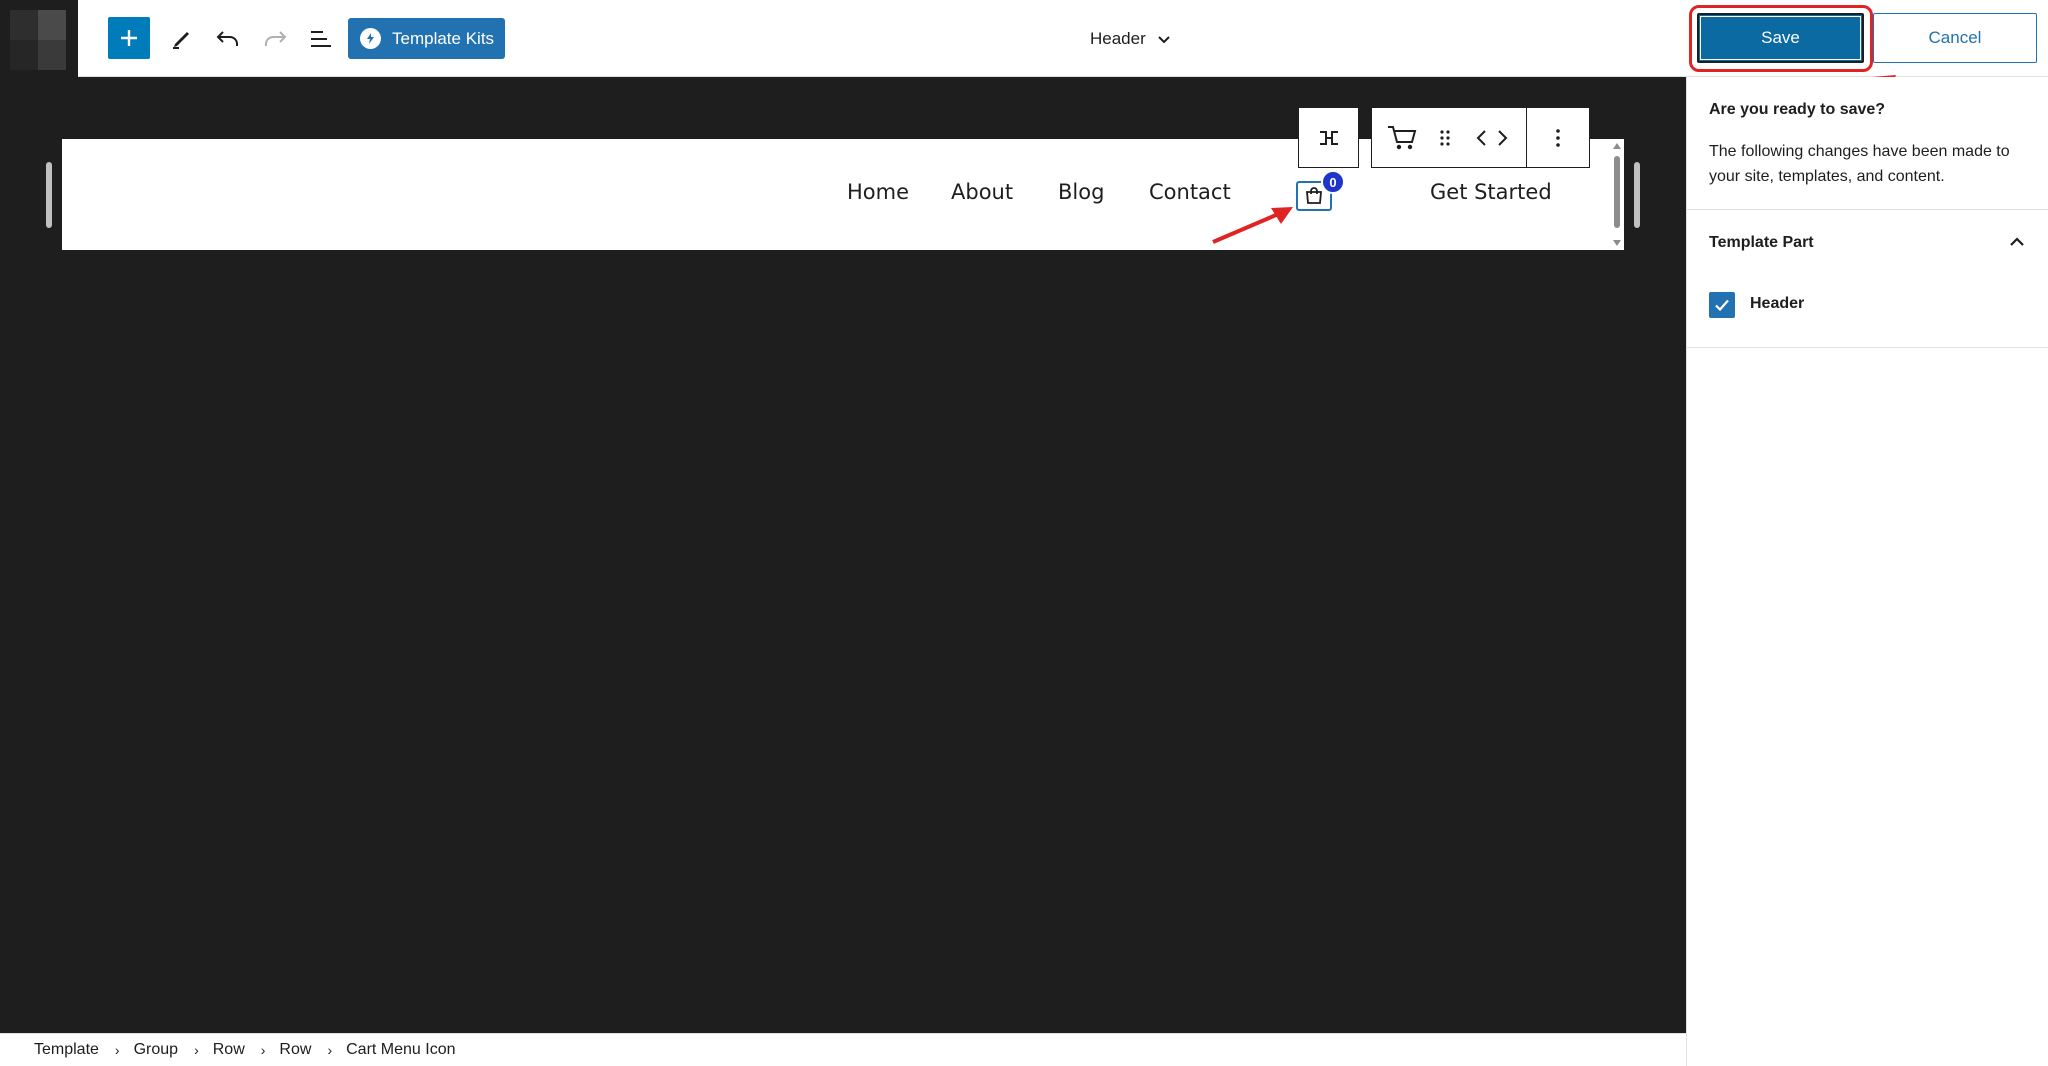  Describe the element at coordinates (156, 1050) in the screenshot. I see `breadcrumb-group: Group` at that location.